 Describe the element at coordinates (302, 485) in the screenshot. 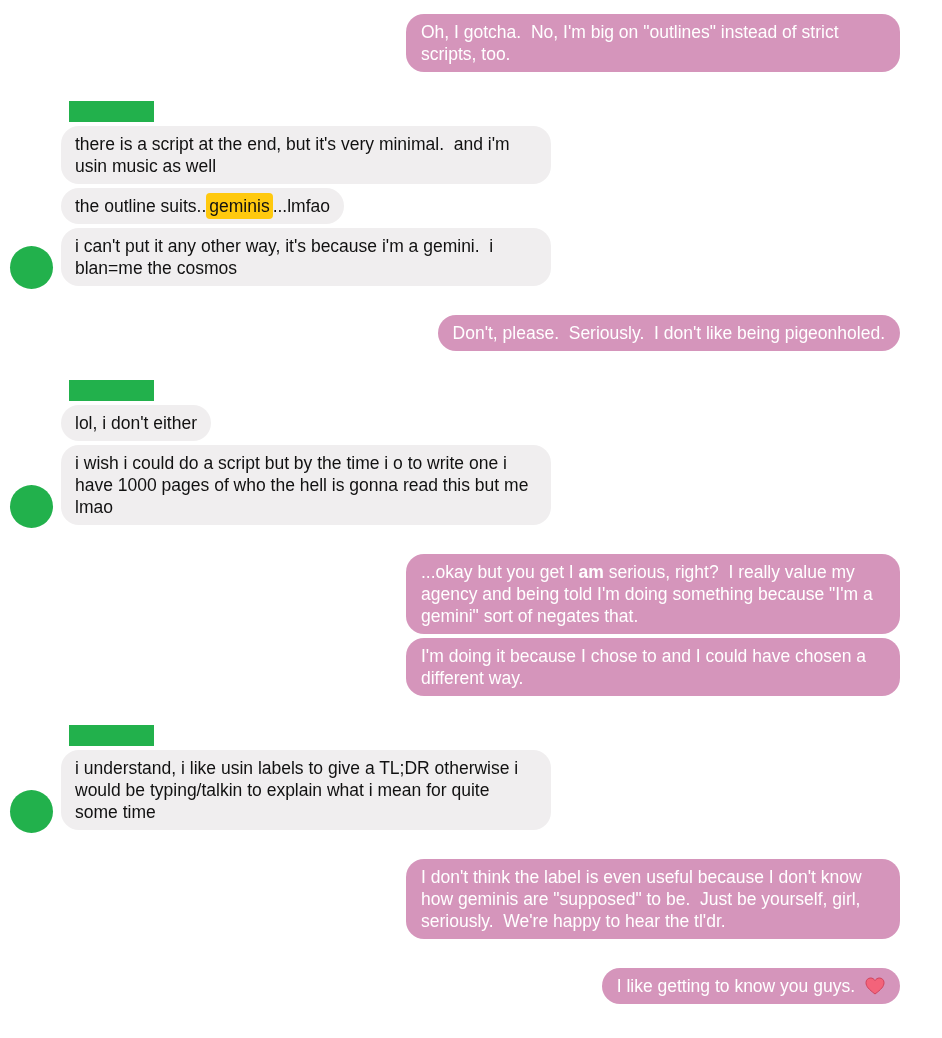

I see `message-text: i wish i could do a script but by the time i o to write one i have 1000 pages of who the hell is gonna read this but me lmao` at that location.